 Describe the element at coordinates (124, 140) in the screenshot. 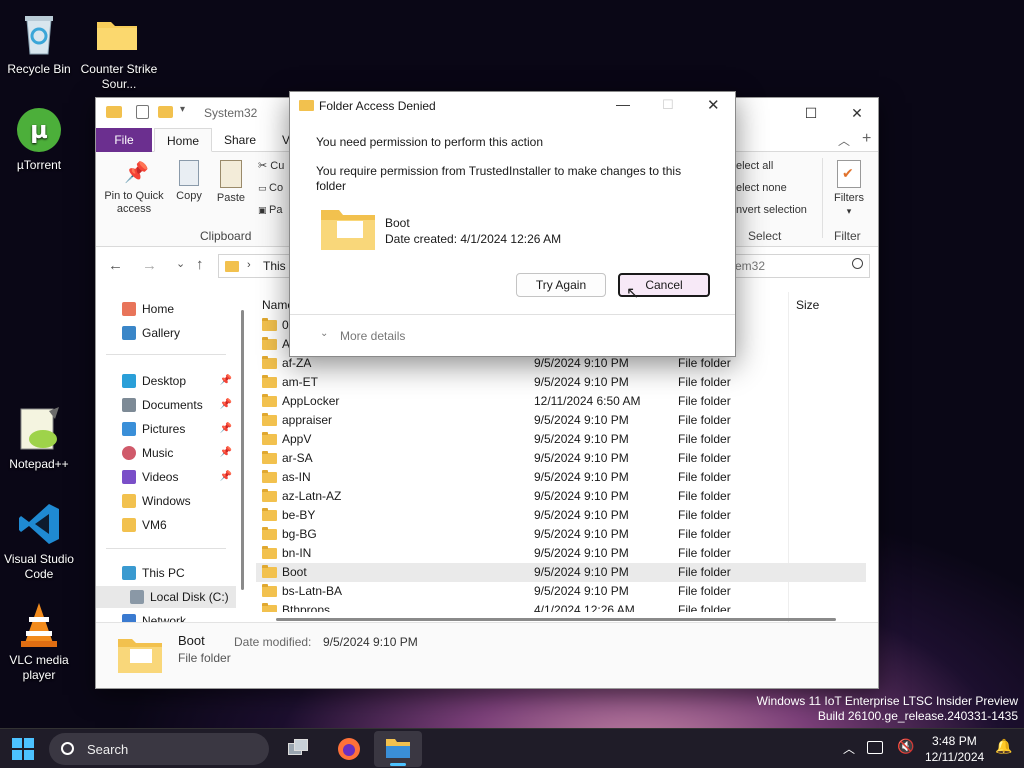

I see `tab-file: File` at that location.